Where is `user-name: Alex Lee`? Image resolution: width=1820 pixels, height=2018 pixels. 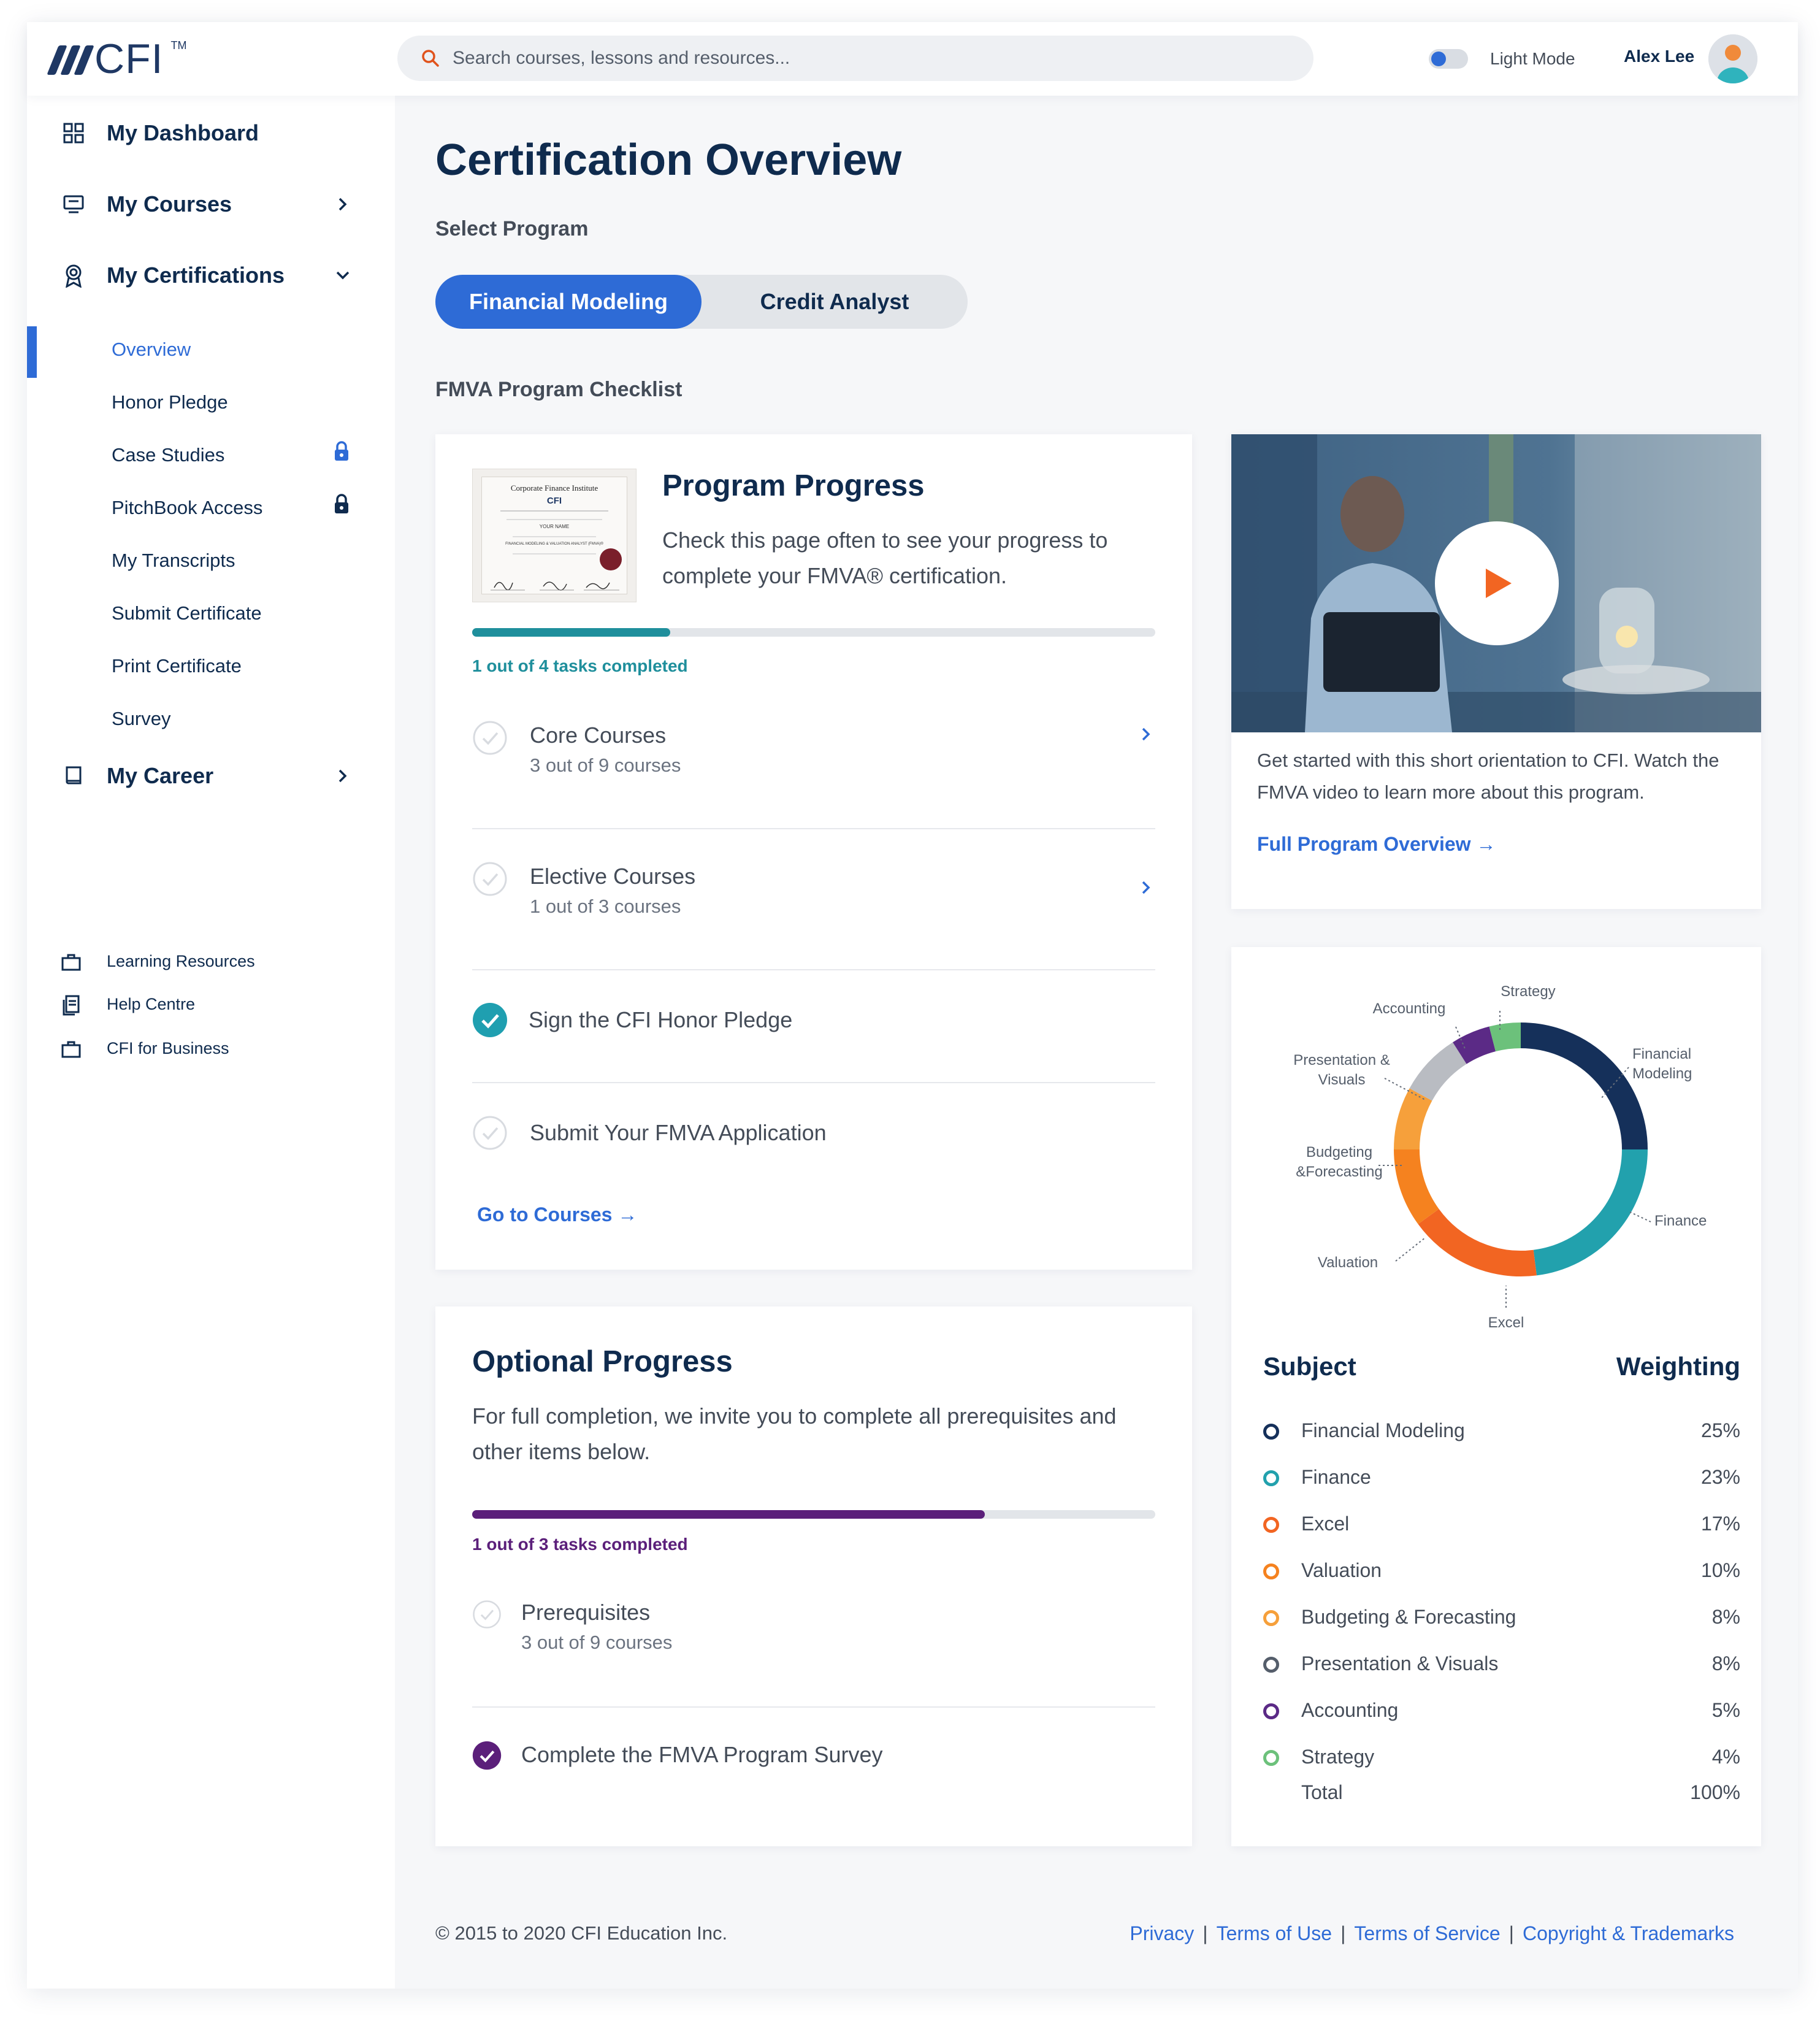 user-name: Alex Lee is located at coordinates (1659, 56).